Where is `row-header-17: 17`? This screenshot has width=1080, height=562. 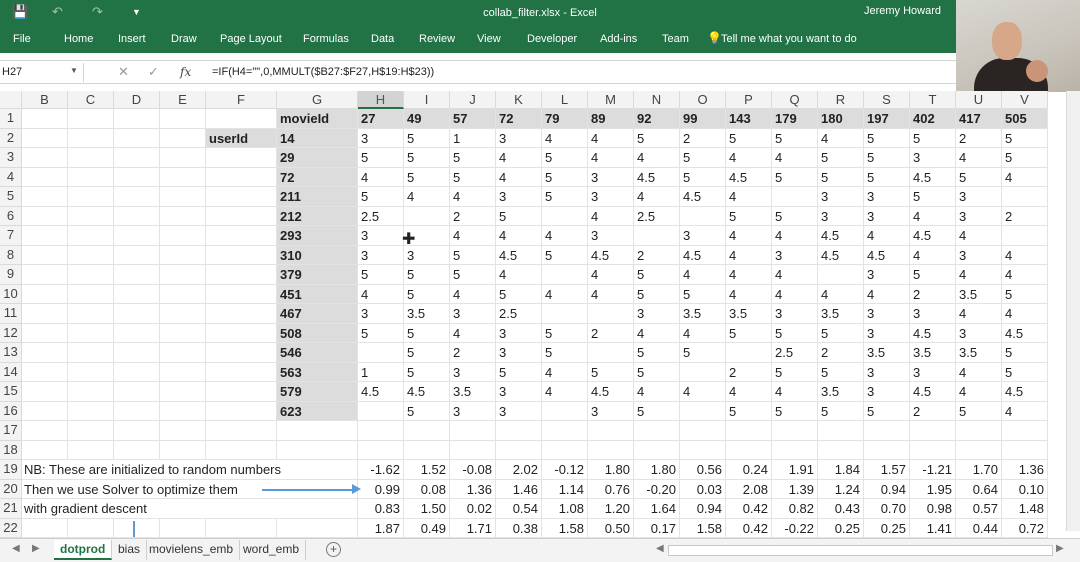
row-header-17: 17 is located at coordinates (11, 431).